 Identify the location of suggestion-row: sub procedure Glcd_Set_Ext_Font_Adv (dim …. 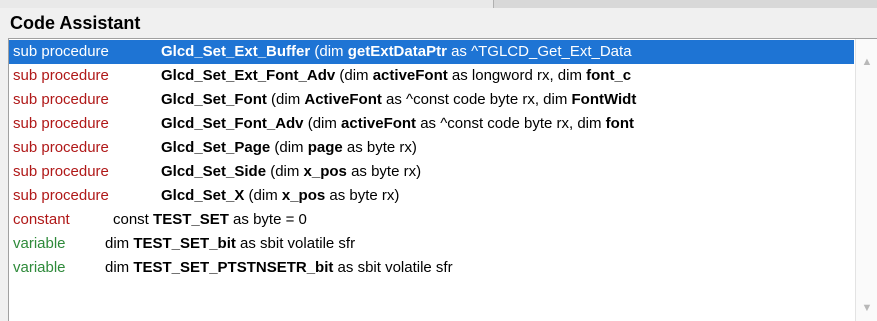
(431, 76).